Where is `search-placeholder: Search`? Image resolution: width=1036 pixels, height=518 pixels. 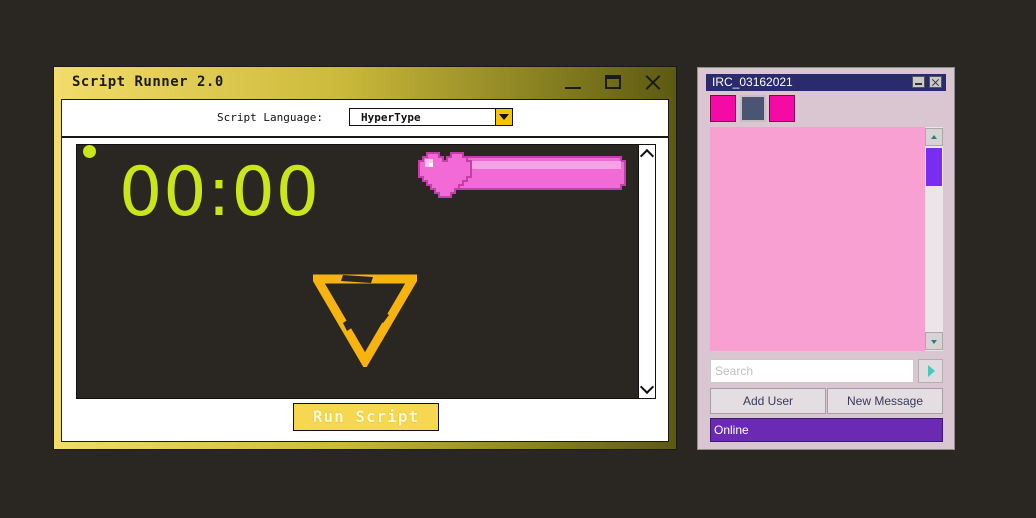 search-placeholder: Search is located at coordinates (734, 371).